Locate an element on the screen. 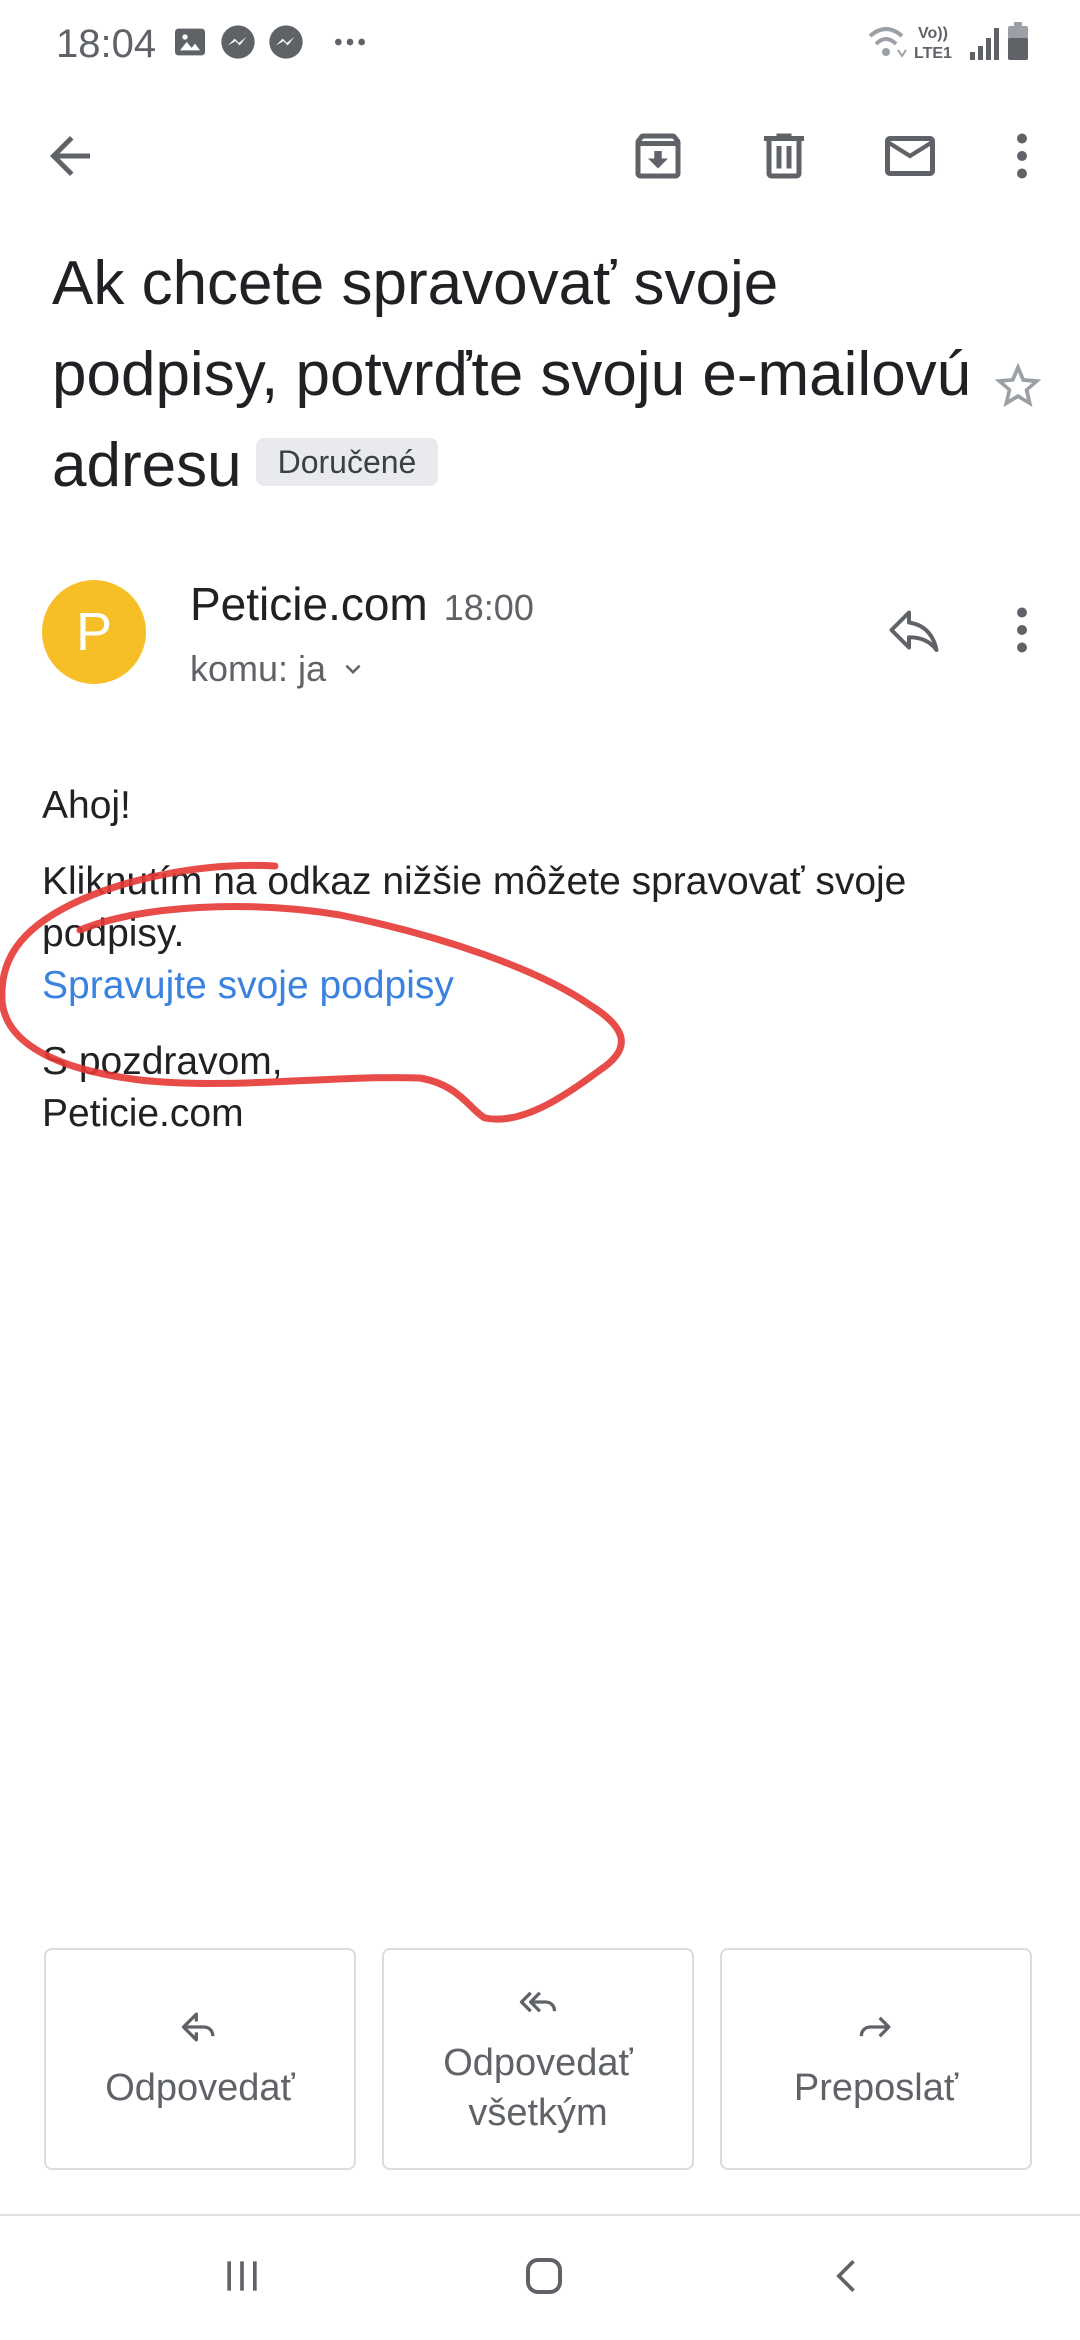 The image size is (1080, 2340). reply-action-label: Odpovedať is located at coordinates (200, 2088).